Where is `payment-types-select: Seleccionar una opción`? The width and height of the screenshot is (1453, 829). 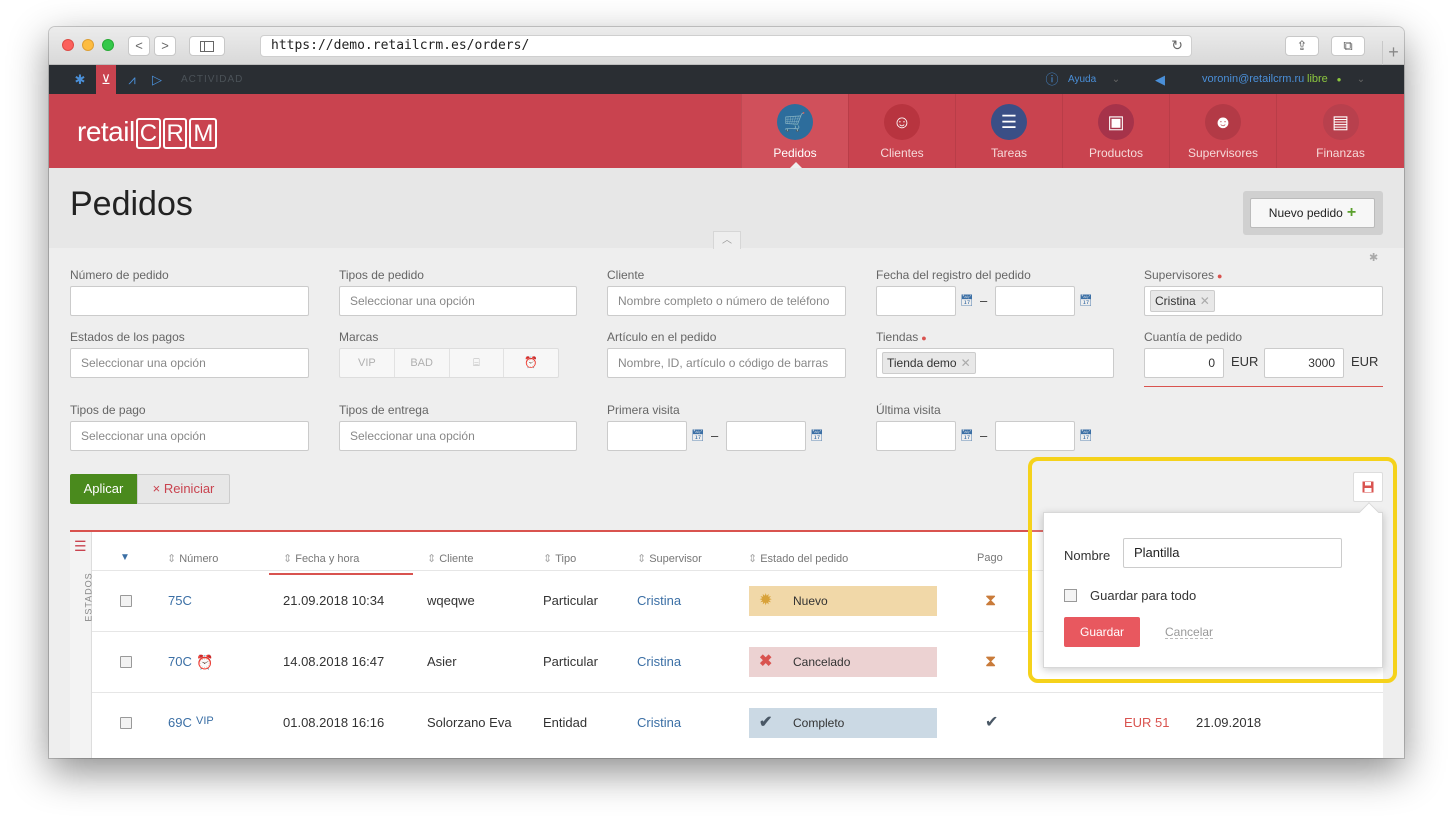 payment-types-select: Seleccionar una opción is located at coordinates (189, 436).